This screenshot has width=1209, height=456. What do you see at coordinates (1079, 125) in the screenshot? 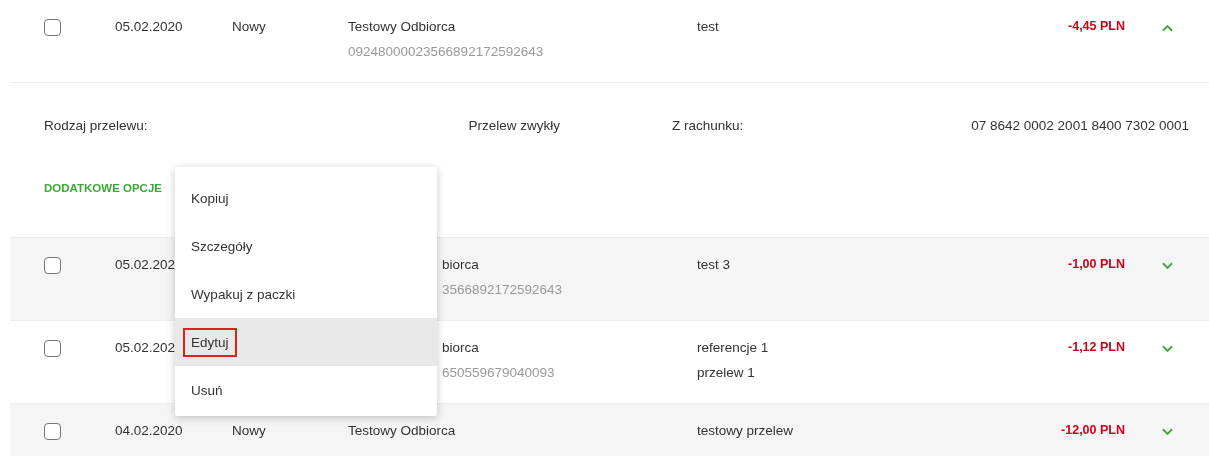
I see `field-value: 07 8642 0002 2001 8400 7302 0001` at bounding box center [1079, 125].